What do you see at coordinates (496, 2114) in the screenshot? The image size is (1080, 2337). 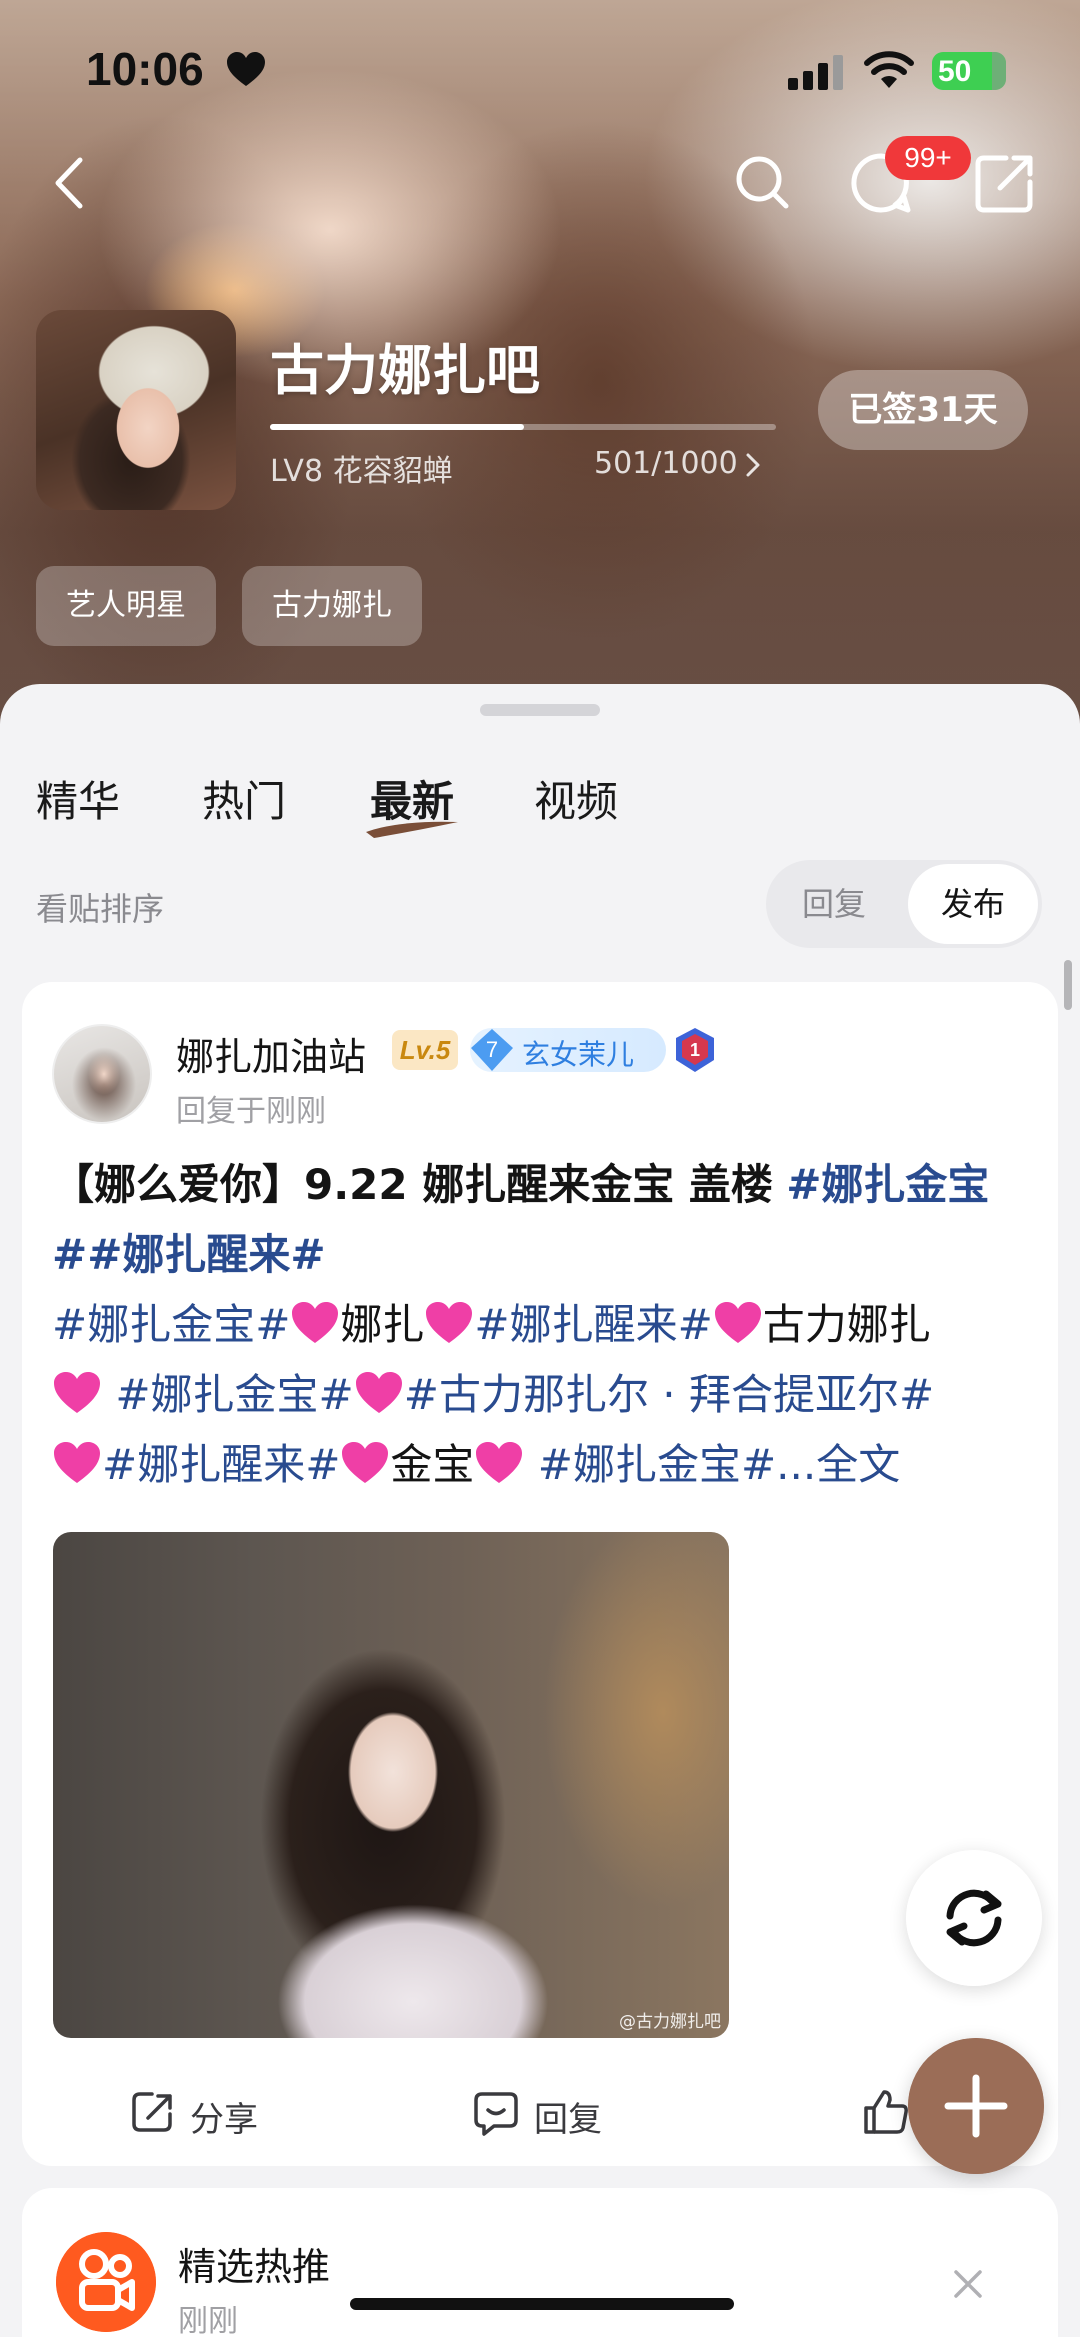 I see `reply-icon` at bounding box center [496, 2114].